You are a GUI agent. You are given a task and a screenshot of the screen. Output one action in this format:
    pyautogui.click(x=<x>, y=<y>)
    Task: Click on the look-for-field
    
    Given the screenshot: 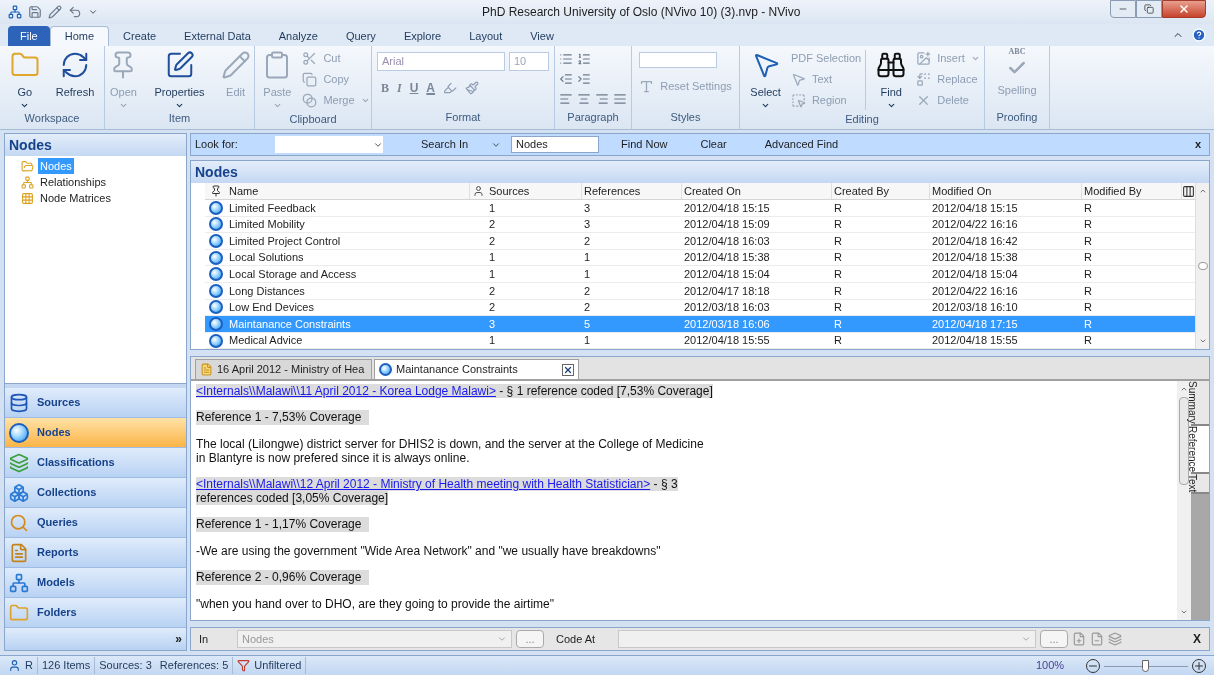 What is the action you would take?
    pyautogui.click(x=329, y=144)
    